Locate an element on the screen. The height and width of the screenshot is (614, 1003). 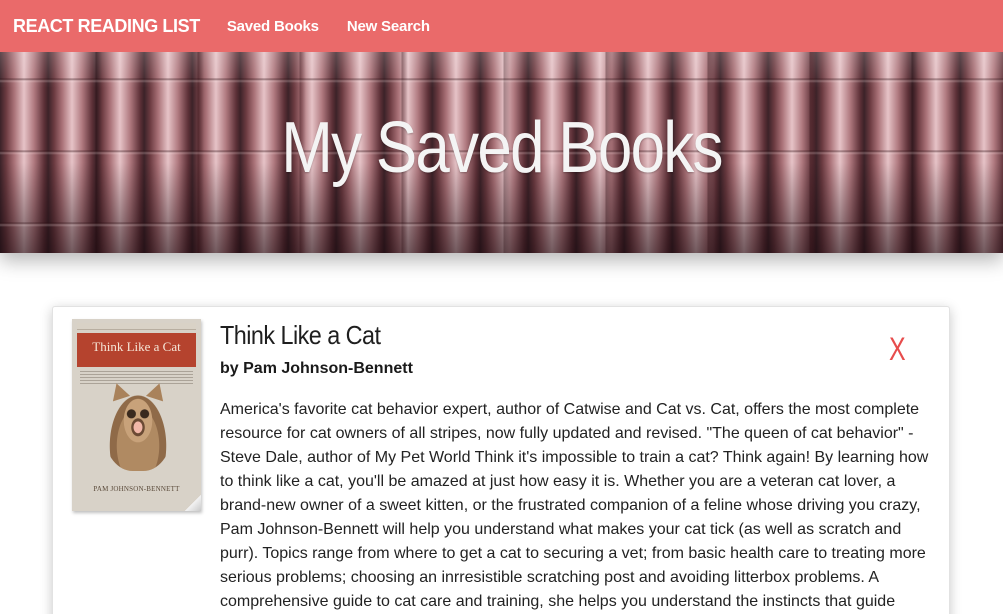
cover-title-text: Think Like a Cat is located at coordinates (136, 346).